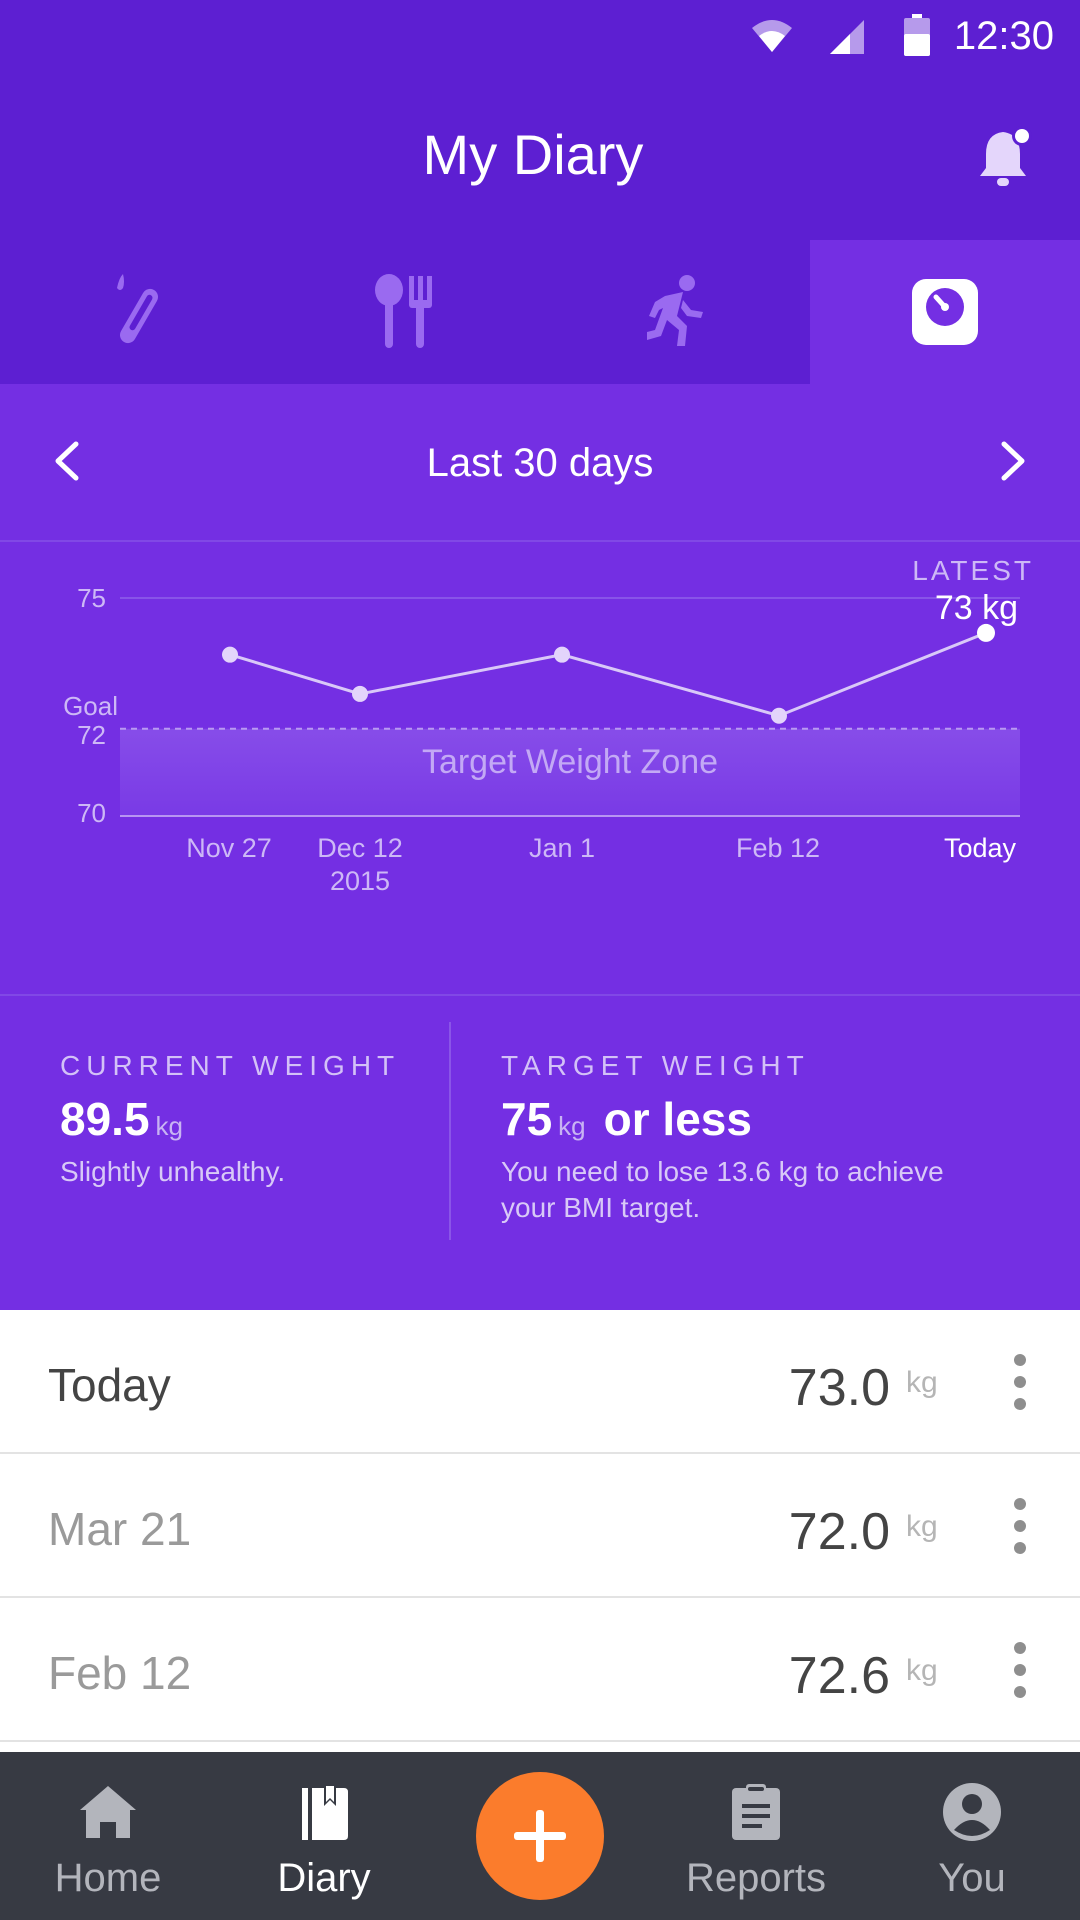 The width and height of the screenshot is (1080, 1920). Describe the element at coordinates (91, 598) in the screenshot. I see `y-tick-label: 75` at that location.